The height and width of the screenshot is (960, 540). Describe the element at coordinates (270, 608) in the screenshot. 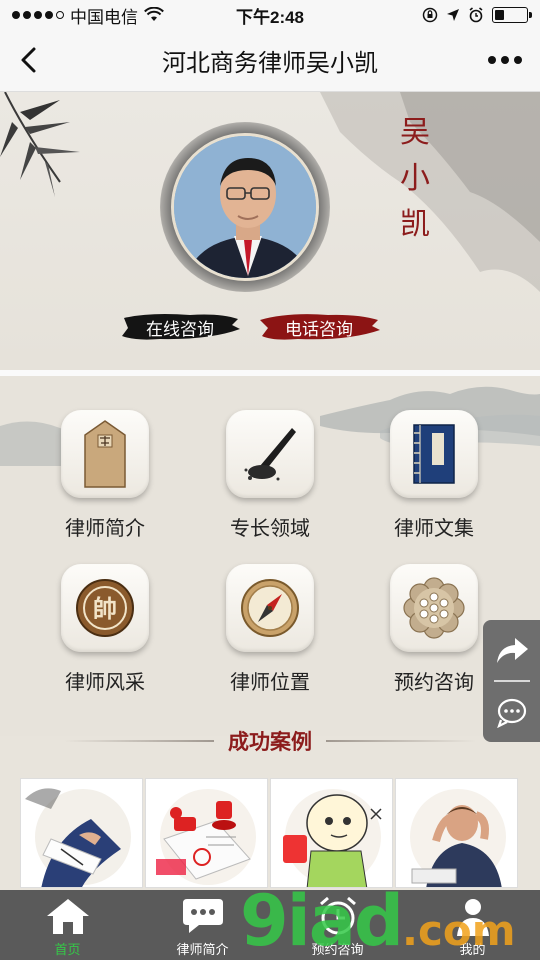

I see `compass-icon` at that location.